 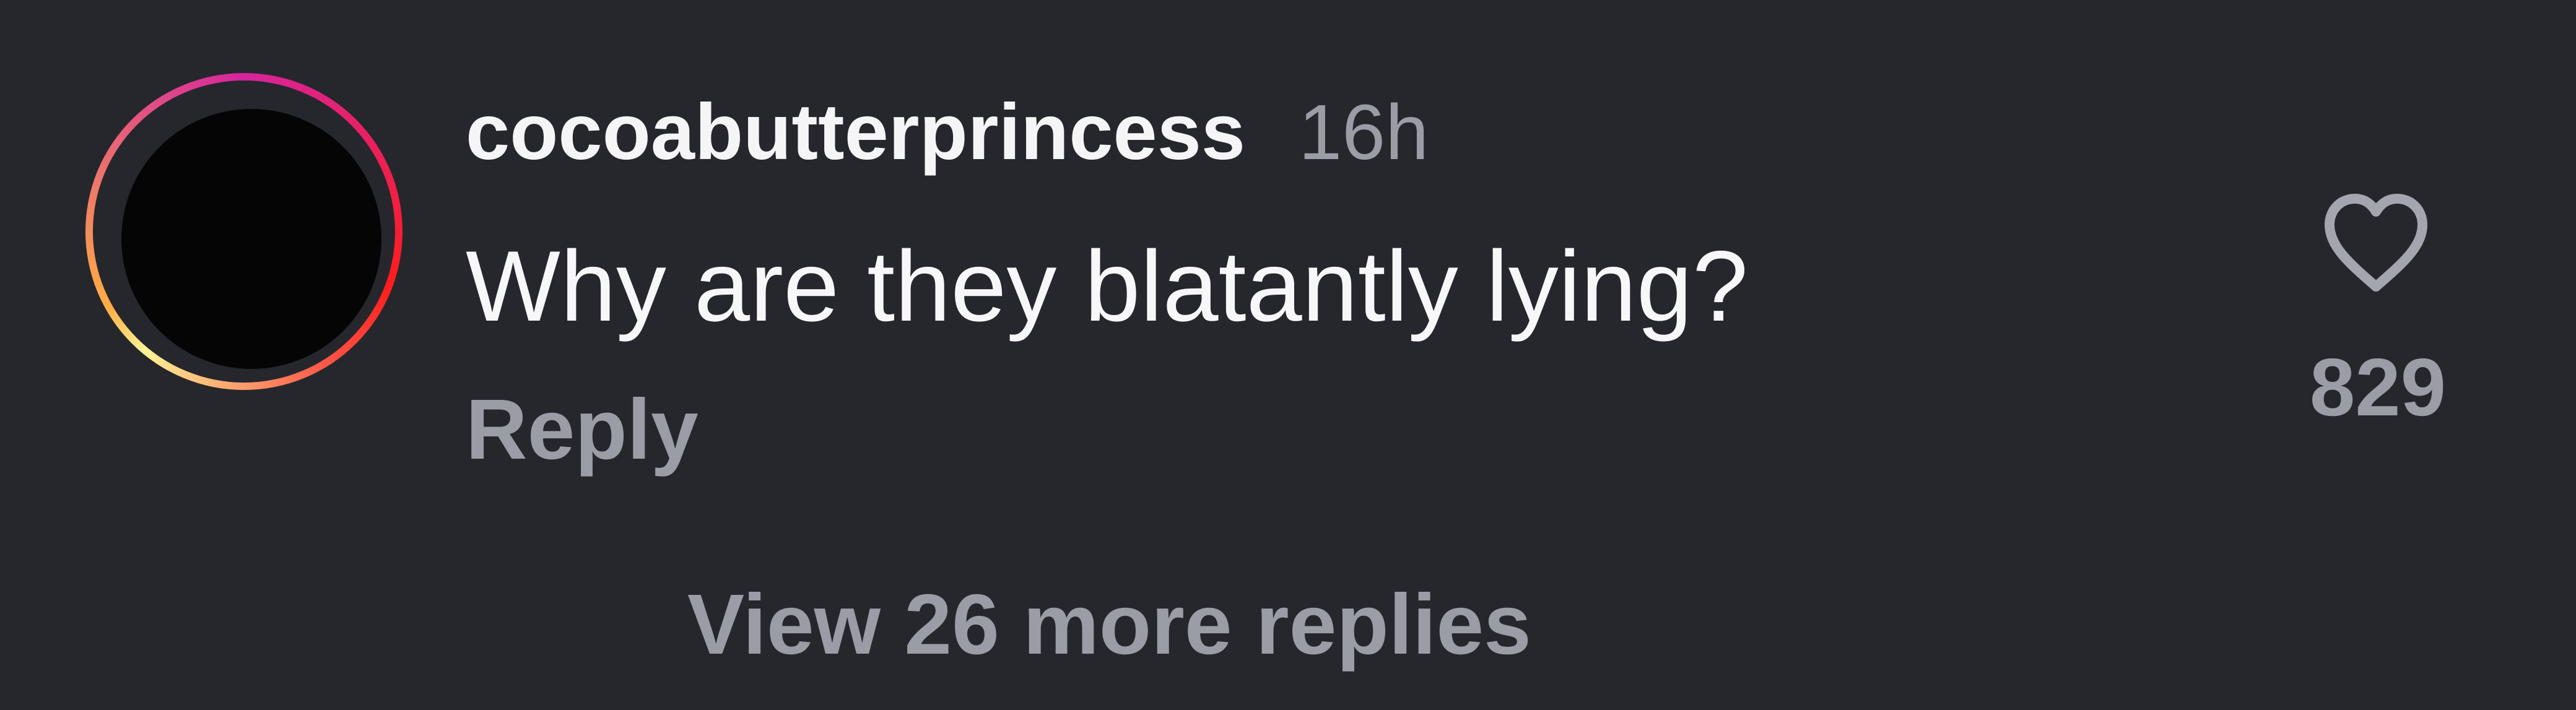 I want to click on like-count: 829, so click(x=2378, y=387).